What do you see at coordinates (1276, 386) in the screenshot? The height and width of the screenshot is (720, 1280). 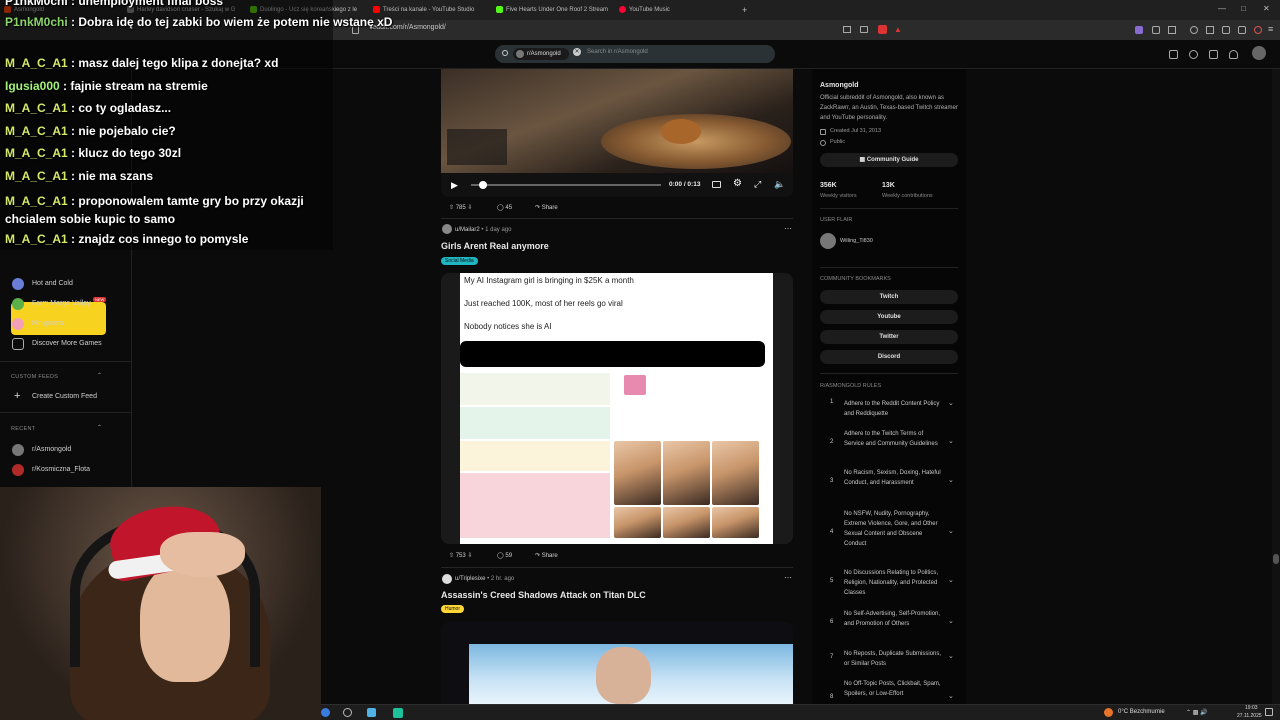 I see `page-scrollbar` at bounding box center [1276, 386].